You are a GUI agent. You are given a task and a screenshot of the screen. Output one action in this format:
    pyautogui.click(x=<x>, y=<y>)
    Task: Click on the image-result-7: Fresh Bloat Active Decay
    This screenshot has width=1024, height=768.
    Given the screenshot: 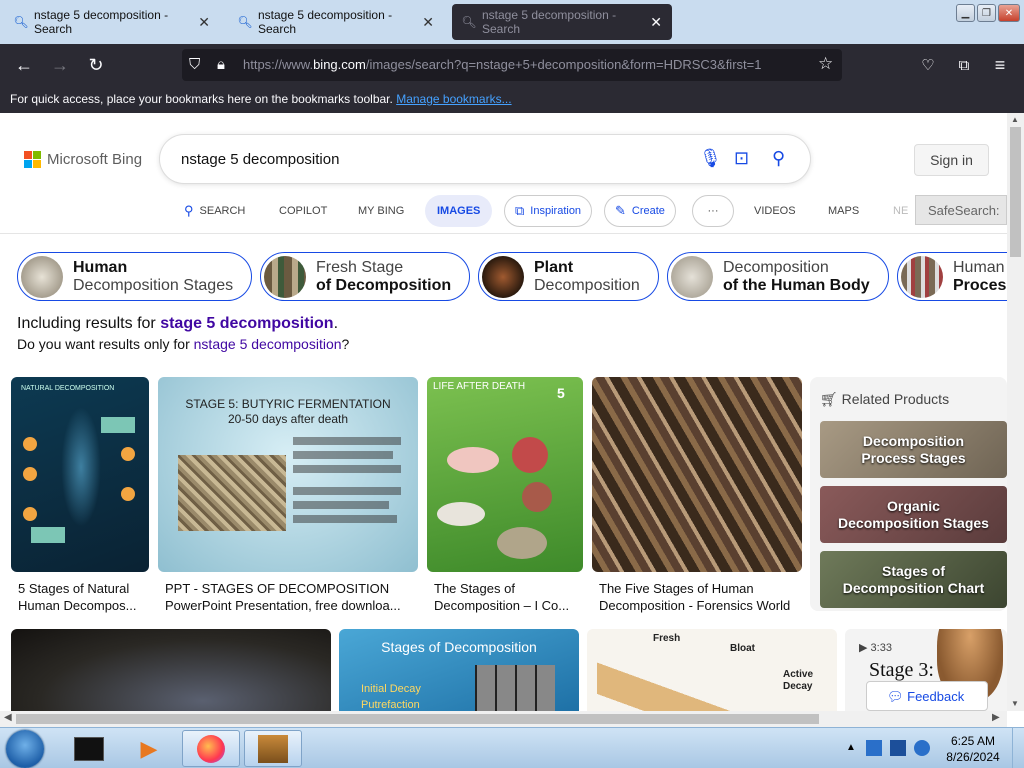 What is the action you would take?
    pyautogui.click(x=712, y=670)
    